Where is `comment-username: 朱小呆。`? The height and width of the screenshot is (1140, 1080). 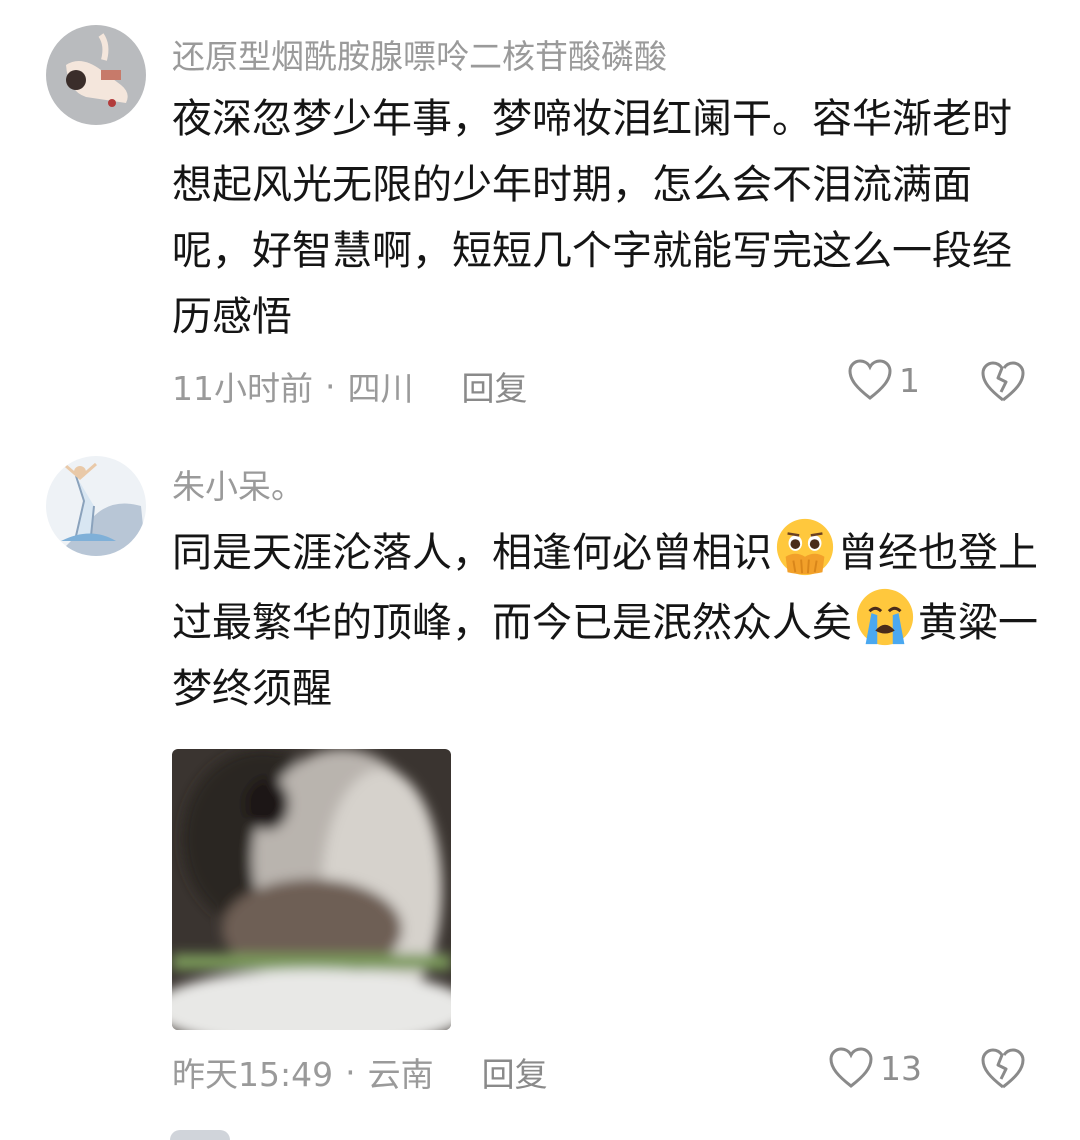 comment-username: 朱小呆。 is located at coordinates (238, 484).